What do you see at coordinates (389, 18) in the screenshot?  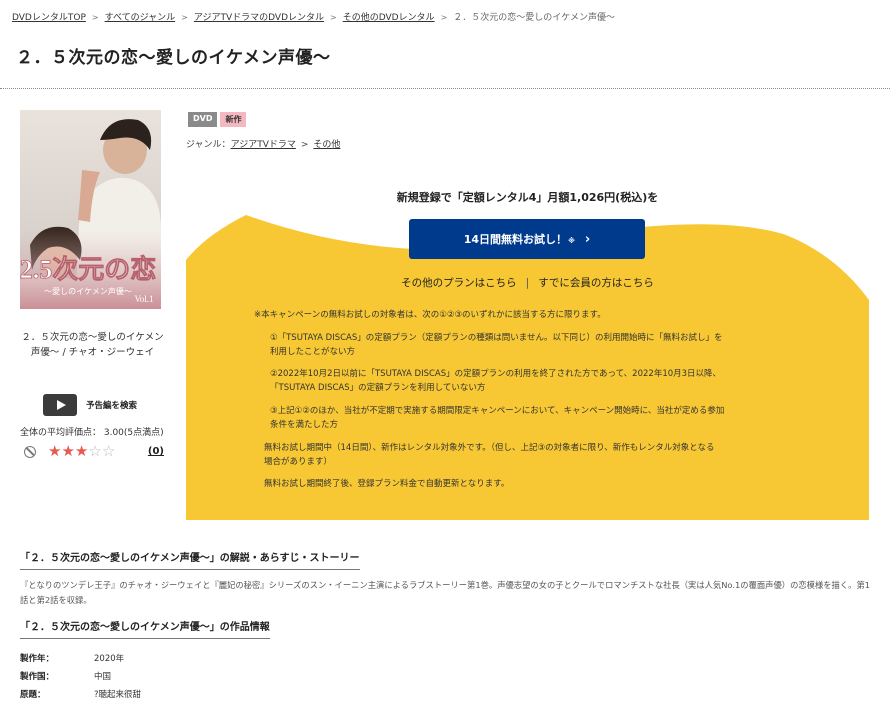 I see `breadcrumb-link-other: その他のDVDレンタル` at bounding box center [389, 18].